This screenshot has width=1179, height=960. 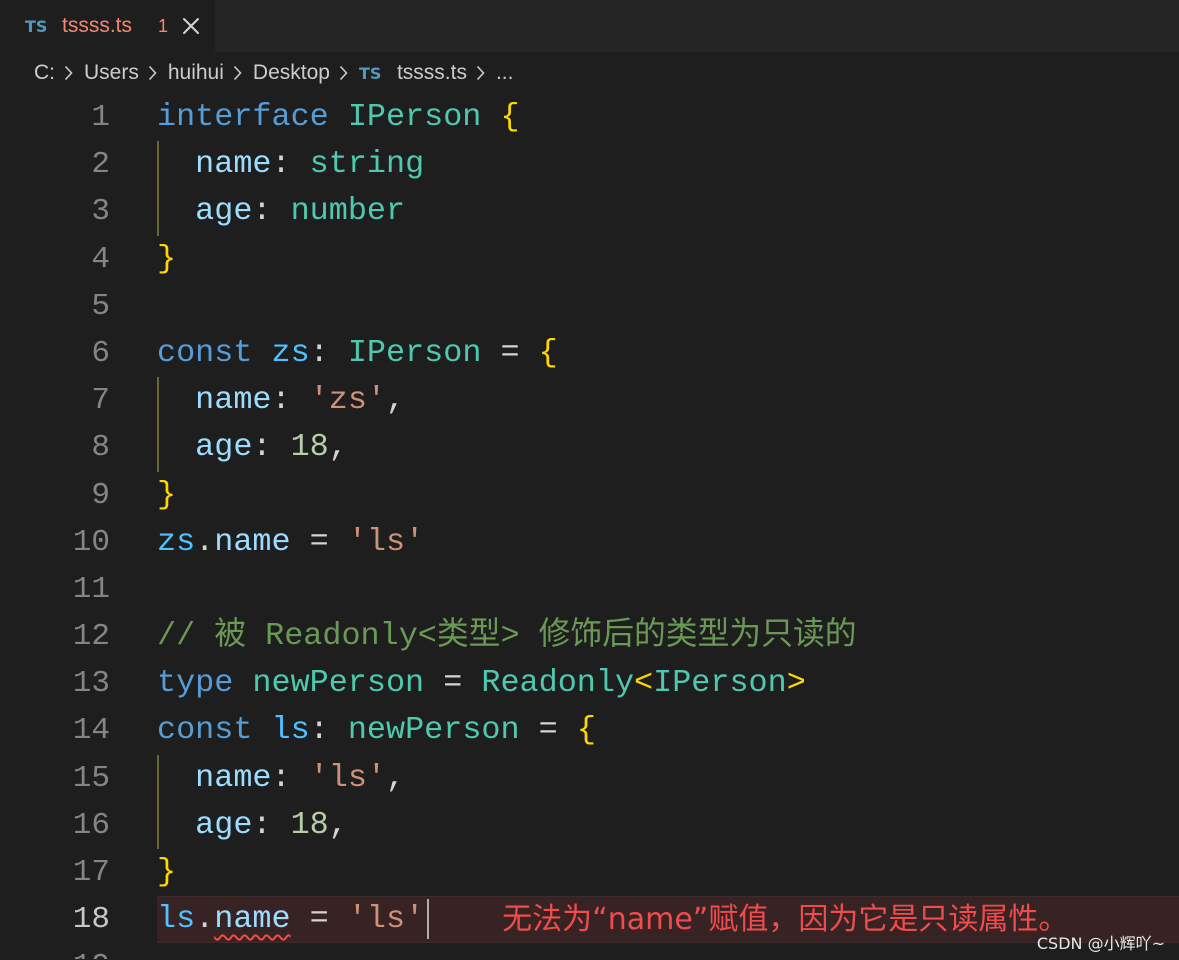 I want to click on line-content: const zs: IPerson = {, so click(x=668, y=353).